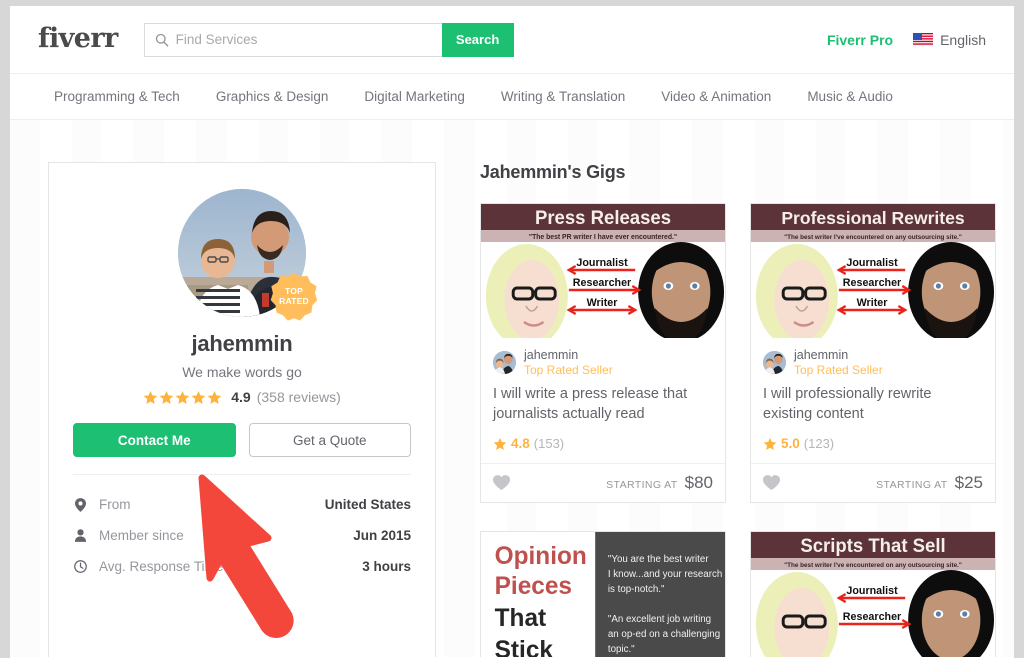 This screenshot has height=658, width=1024. What do you see at coordinates (906, 40) in the screenshot?
I see `header-right-actions: Fiverr Pro English` at bounding box center [906, 40].